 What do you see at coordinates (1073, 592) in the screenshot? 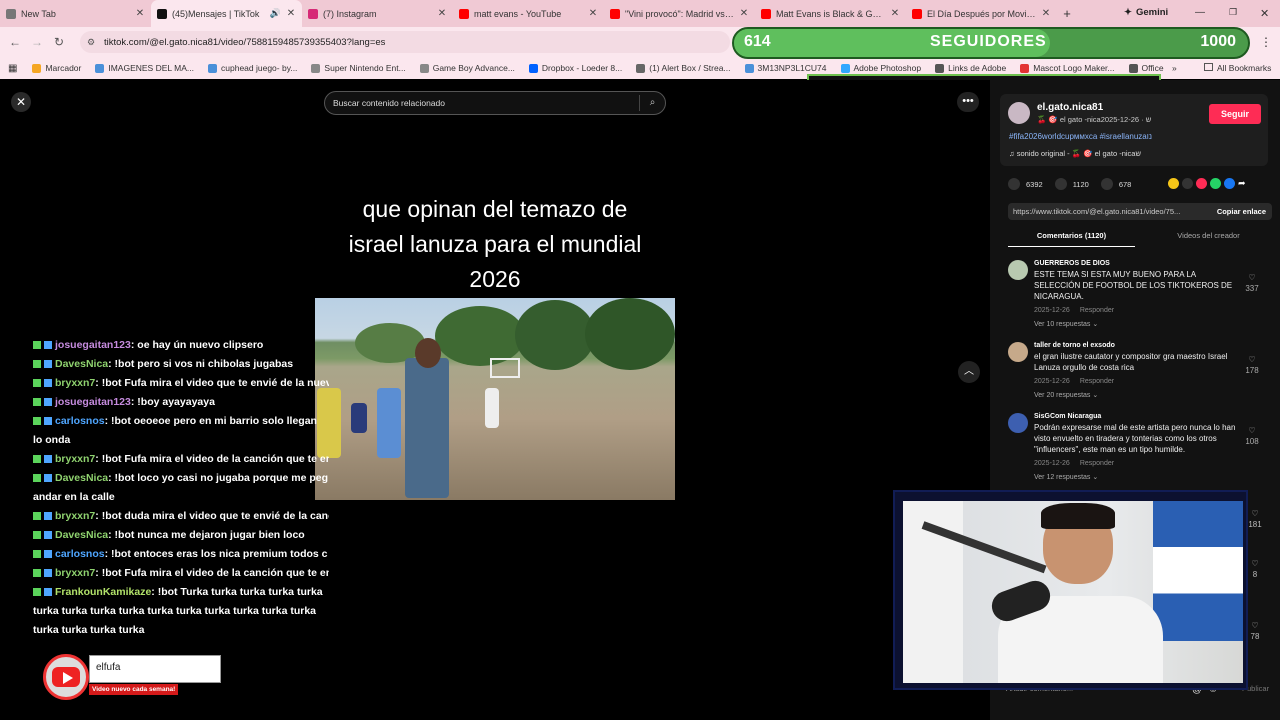
I see `webcam-feed` at bounding box center [1073, 592].